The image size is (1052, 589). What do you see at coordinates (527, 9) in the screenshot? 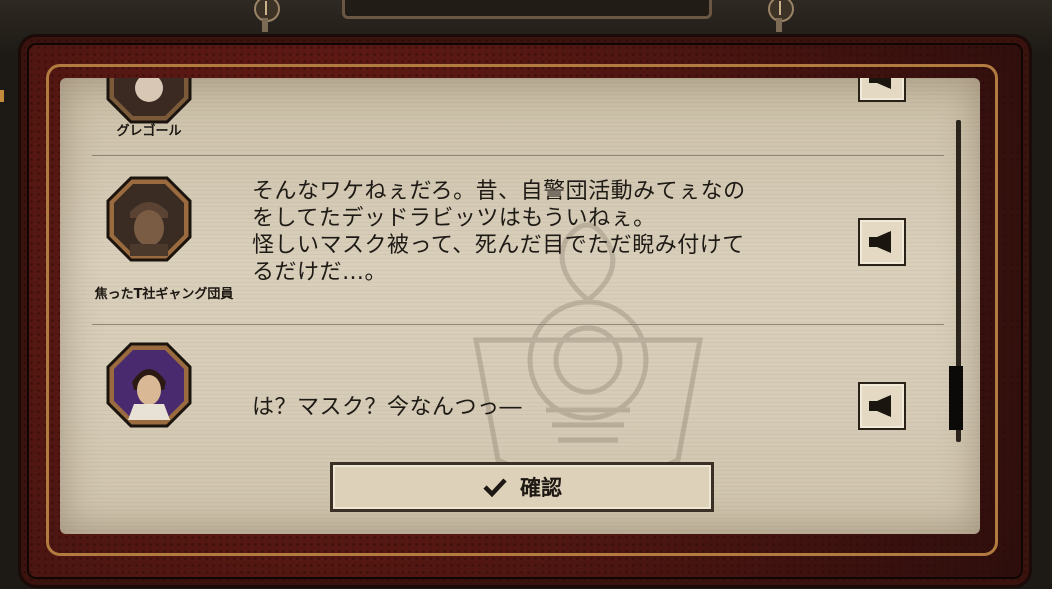
I see `top-plate` at bounding box center [527, 9].